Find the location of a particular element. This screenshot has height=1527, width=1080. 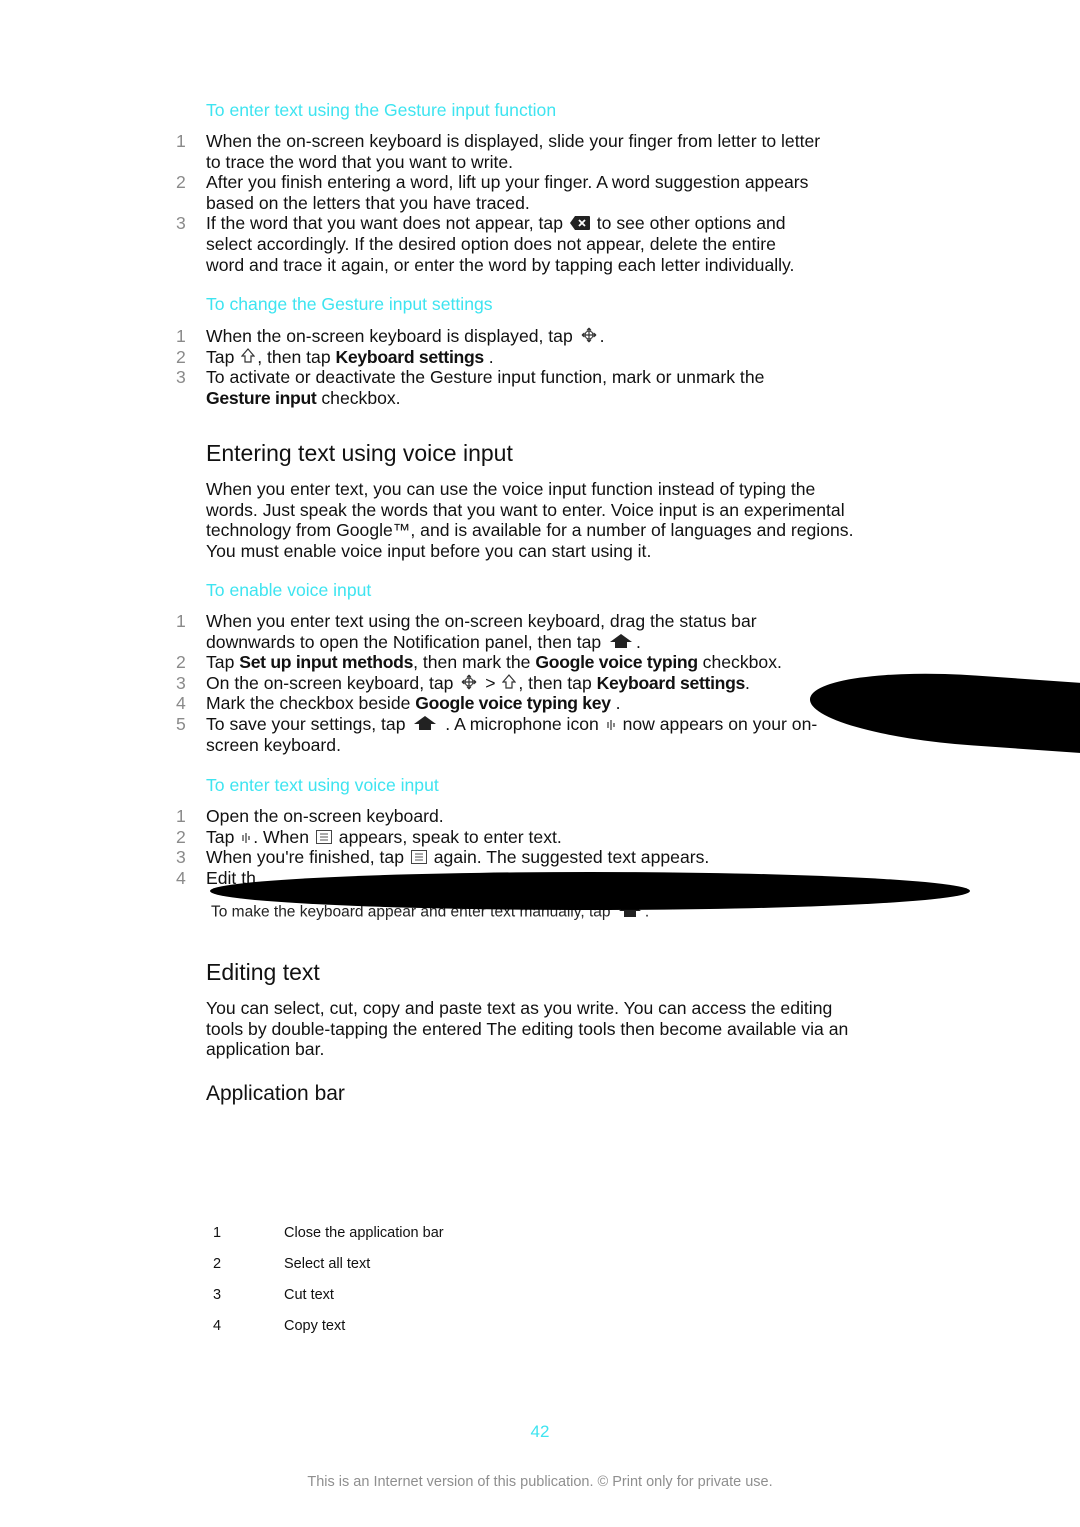

text-run: appears, speak to enter text. is located at coordinates (447, 836).